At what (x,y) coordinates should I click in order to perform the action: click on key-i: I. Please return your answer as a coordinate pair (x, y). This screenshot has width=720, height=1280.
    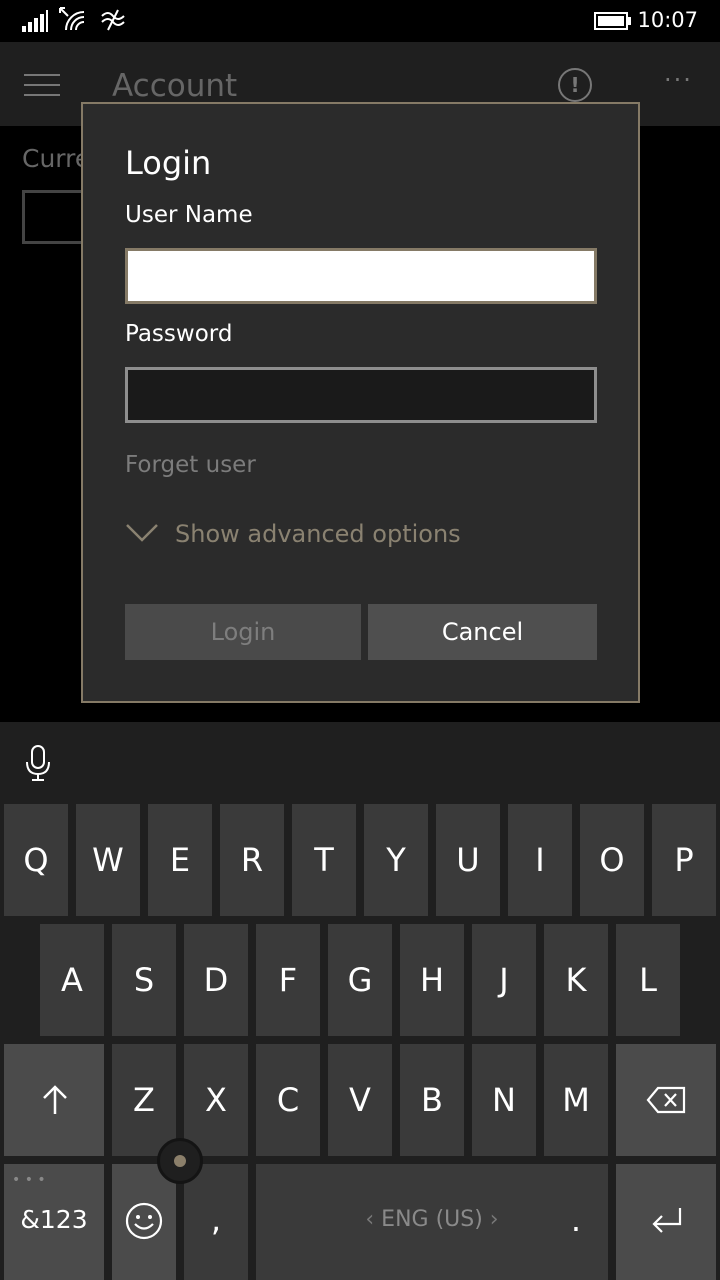
    Looking at the image, I should click on (540, 860).